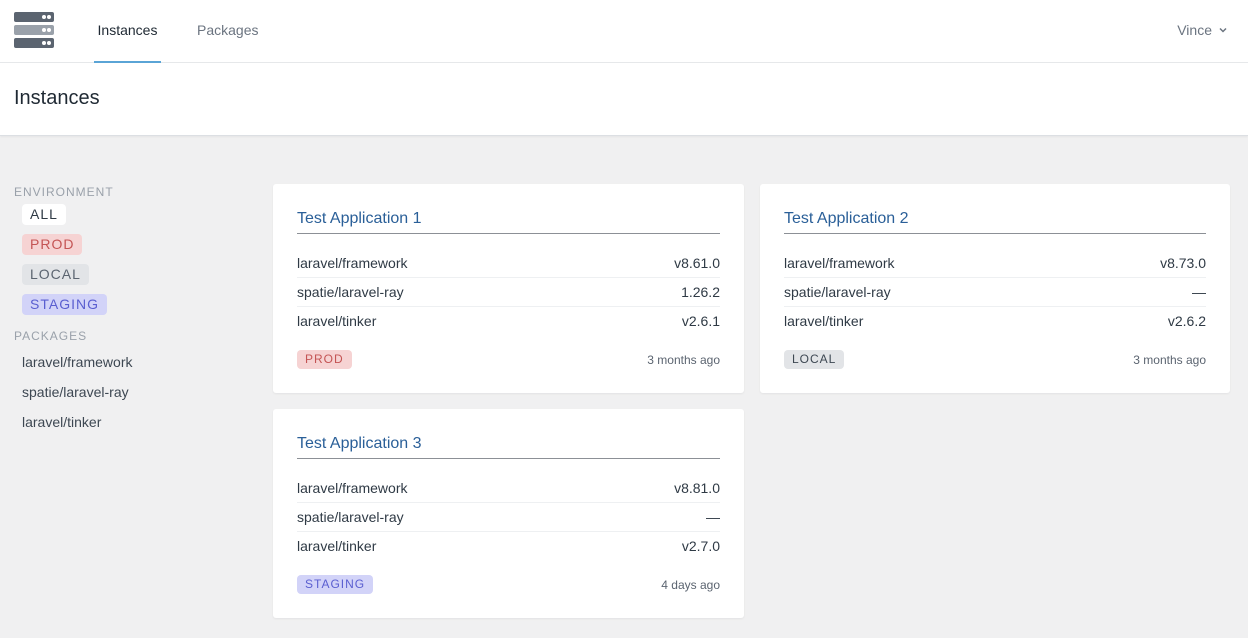  I want to click on environment-badge: STAGING, so click(335, 584).